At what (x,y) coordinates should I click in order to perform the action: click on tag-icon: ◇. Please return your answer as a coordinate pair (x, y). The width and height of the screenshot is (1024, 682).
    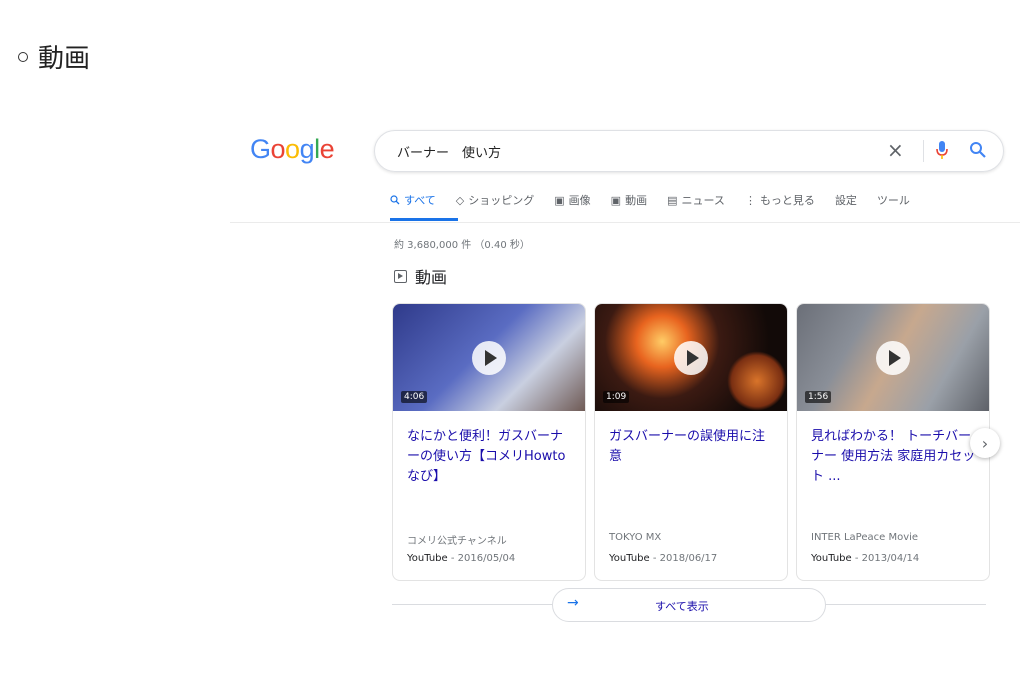
    Looking at the image, I should click on (460, 200).